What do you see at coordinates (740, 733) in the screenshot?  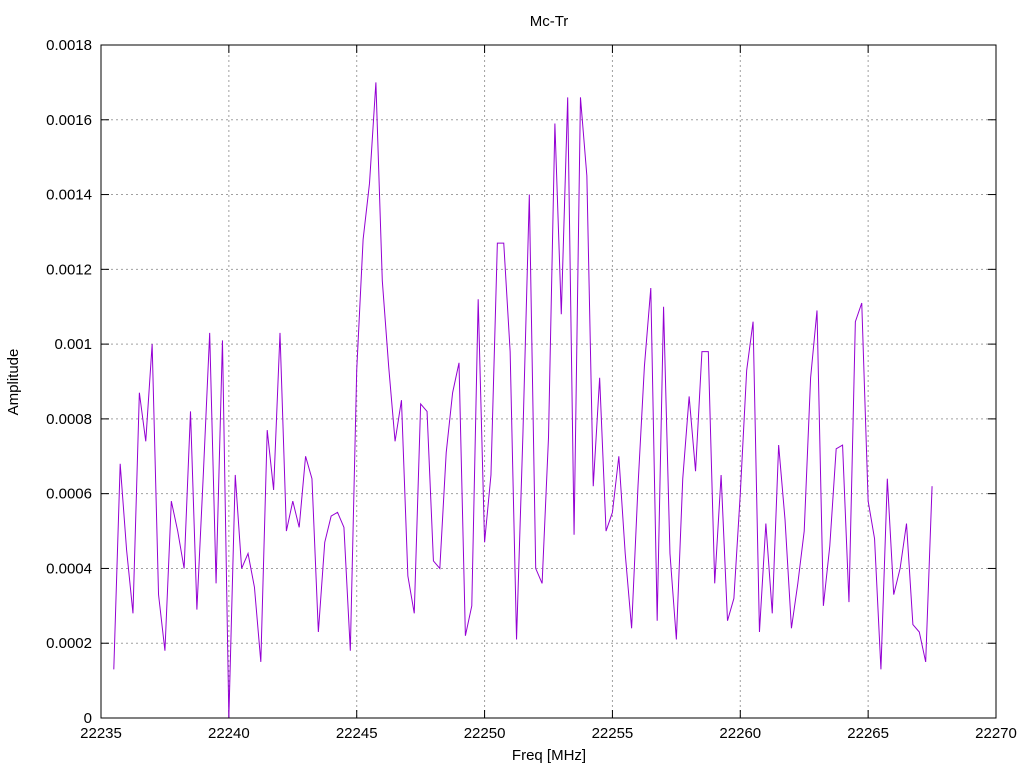 I see `x-tick-label: 22260` at bounding box center [740, 733].